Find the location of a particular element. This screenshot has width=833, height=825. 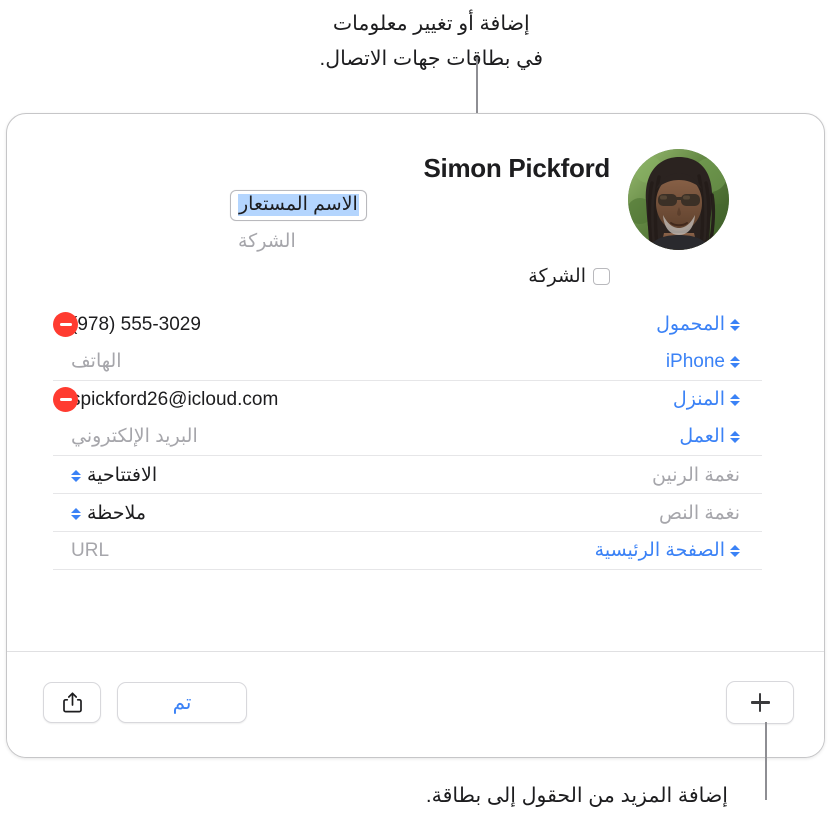

field-label-cell: المحمول is located at coordinates (697, 324).